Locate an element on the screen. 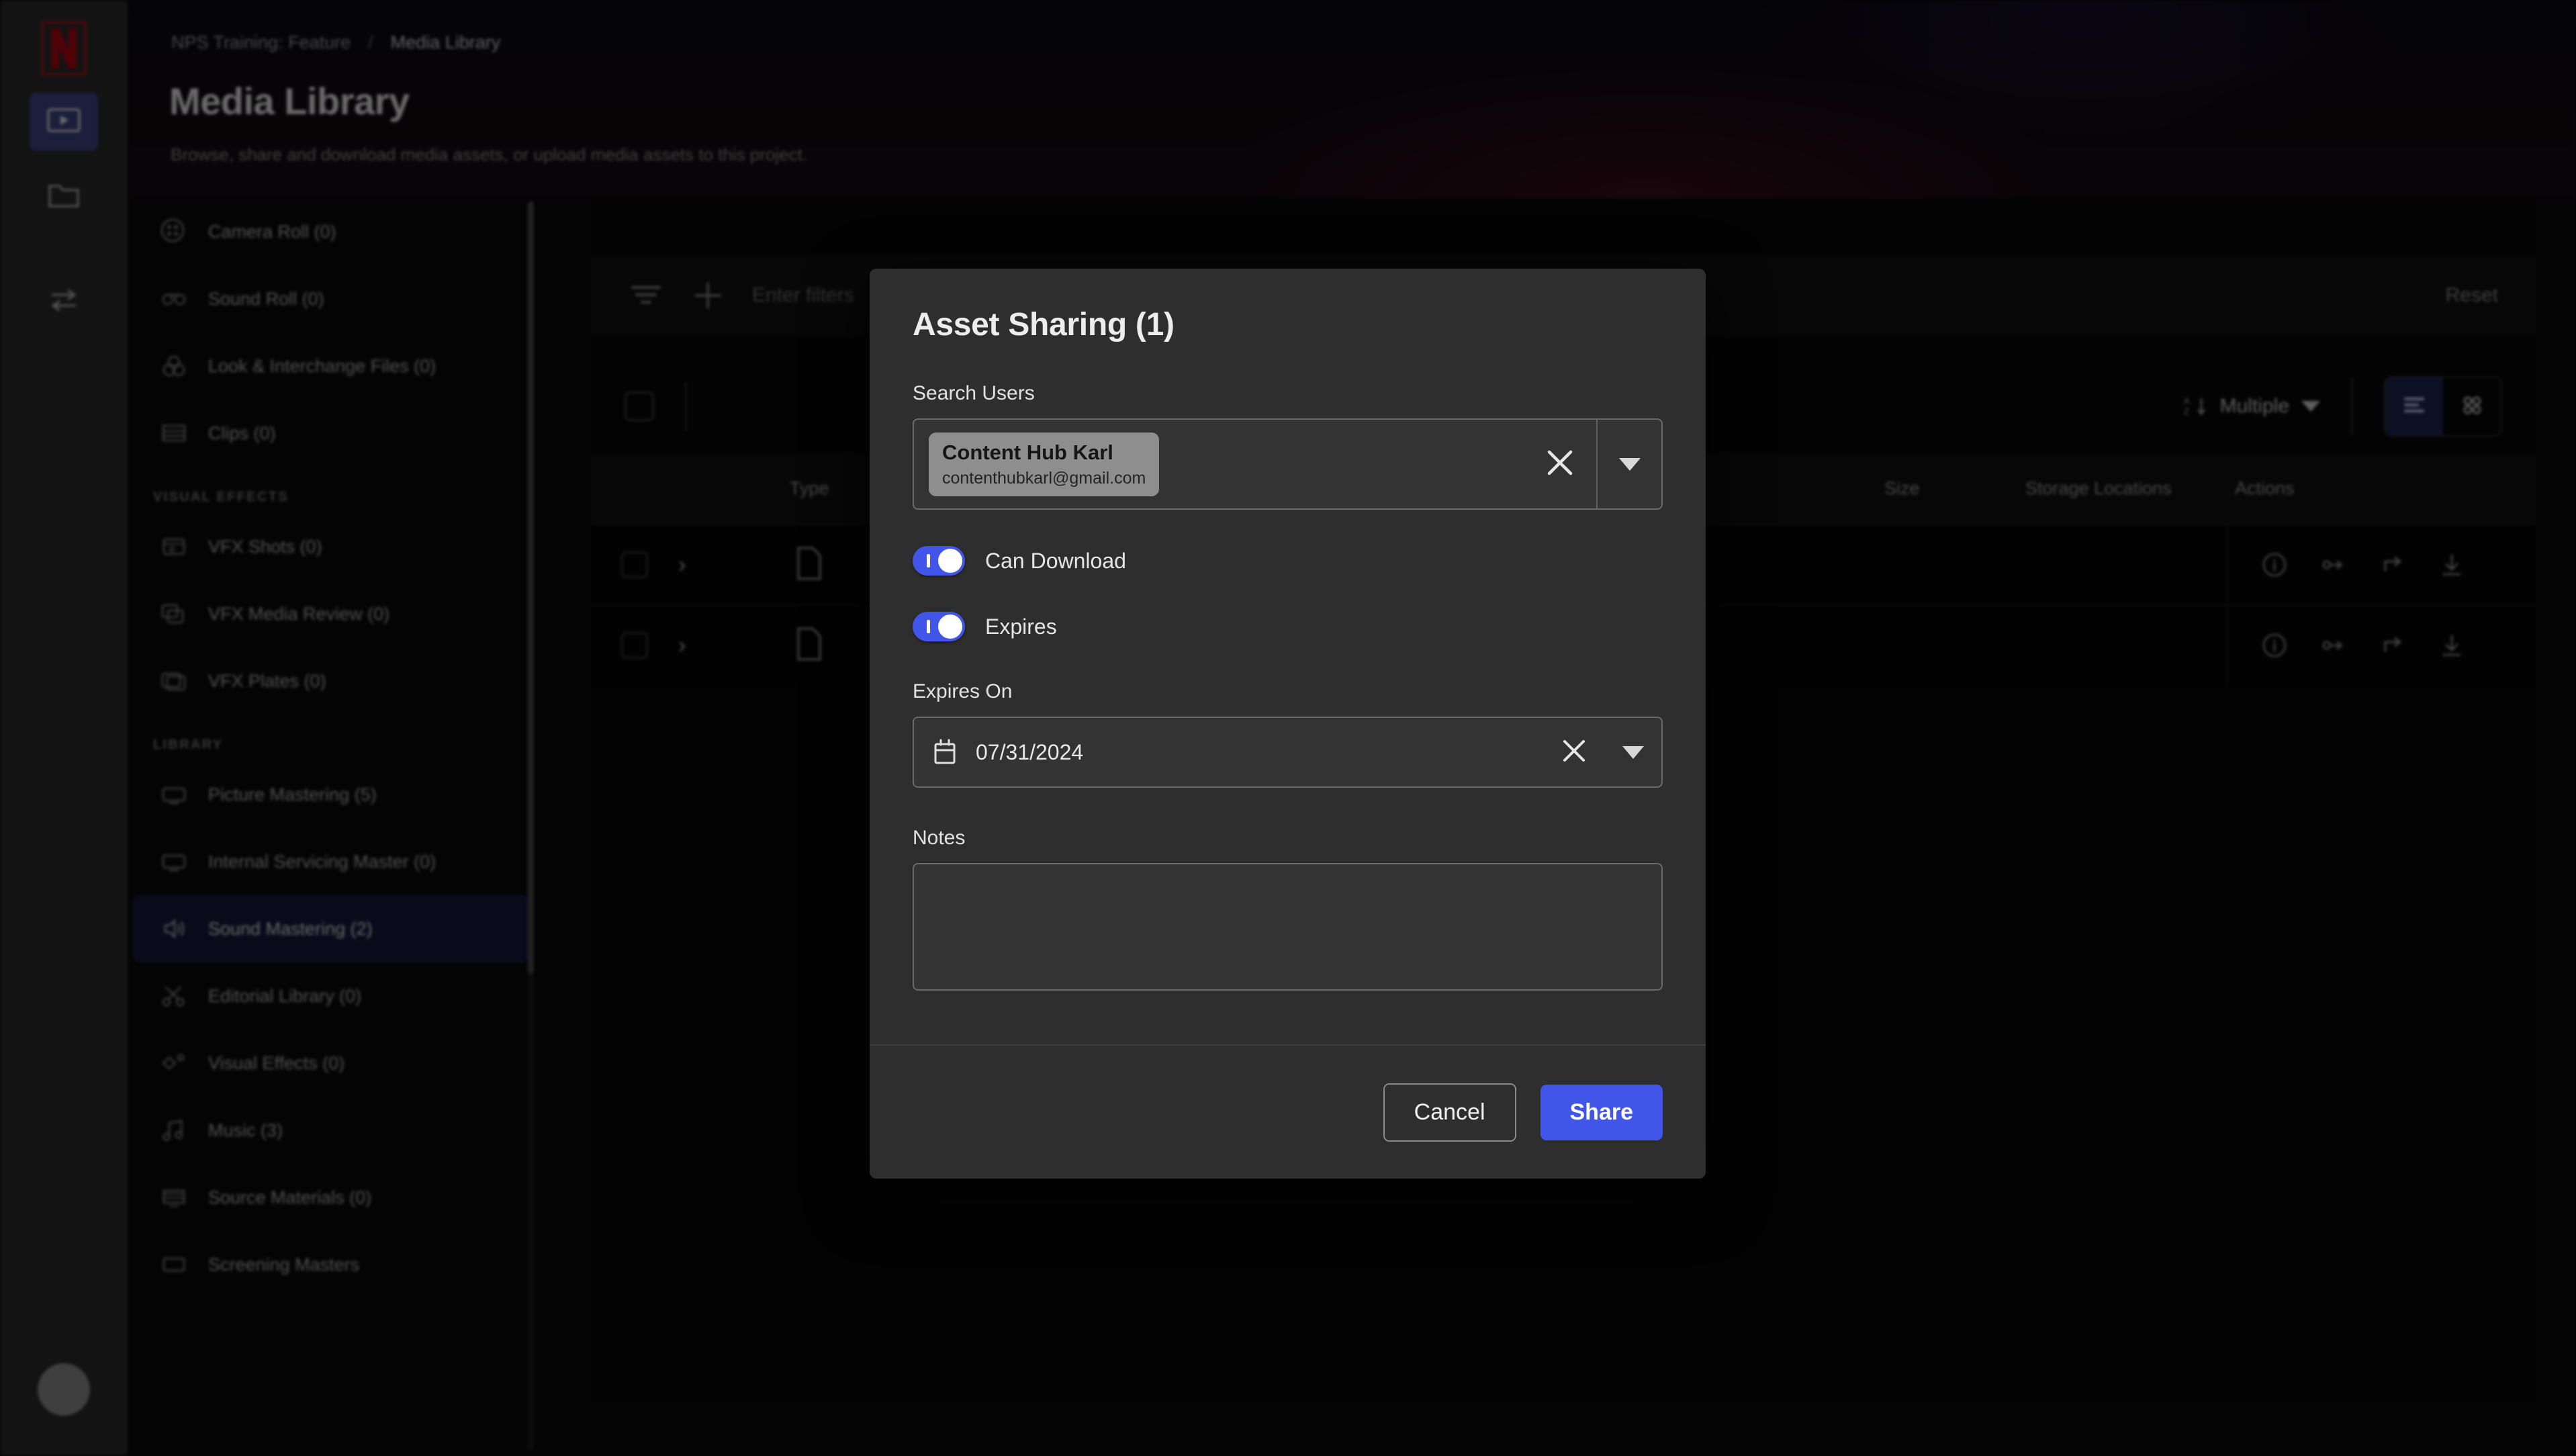 The image size is (2576, 1456). can-download-label: Can Download is located at coordinates (1055, 560).